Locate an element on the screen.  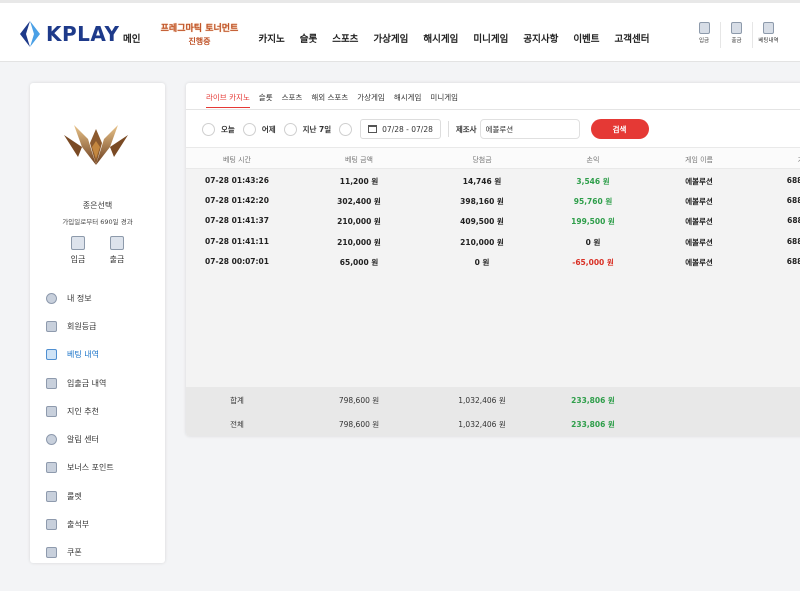
sidebar-item-user: 내 정보 is located at coordinates (103, 298).